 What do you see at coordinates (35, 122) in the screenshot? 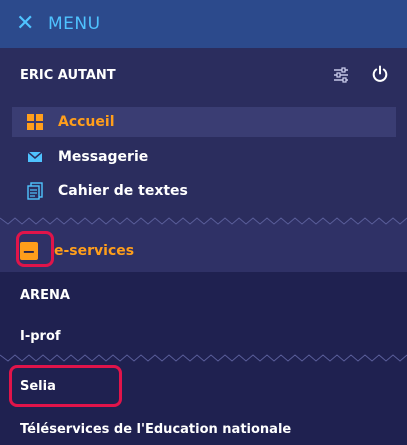
I see `grid-icon` at bounding box center [35, 122].